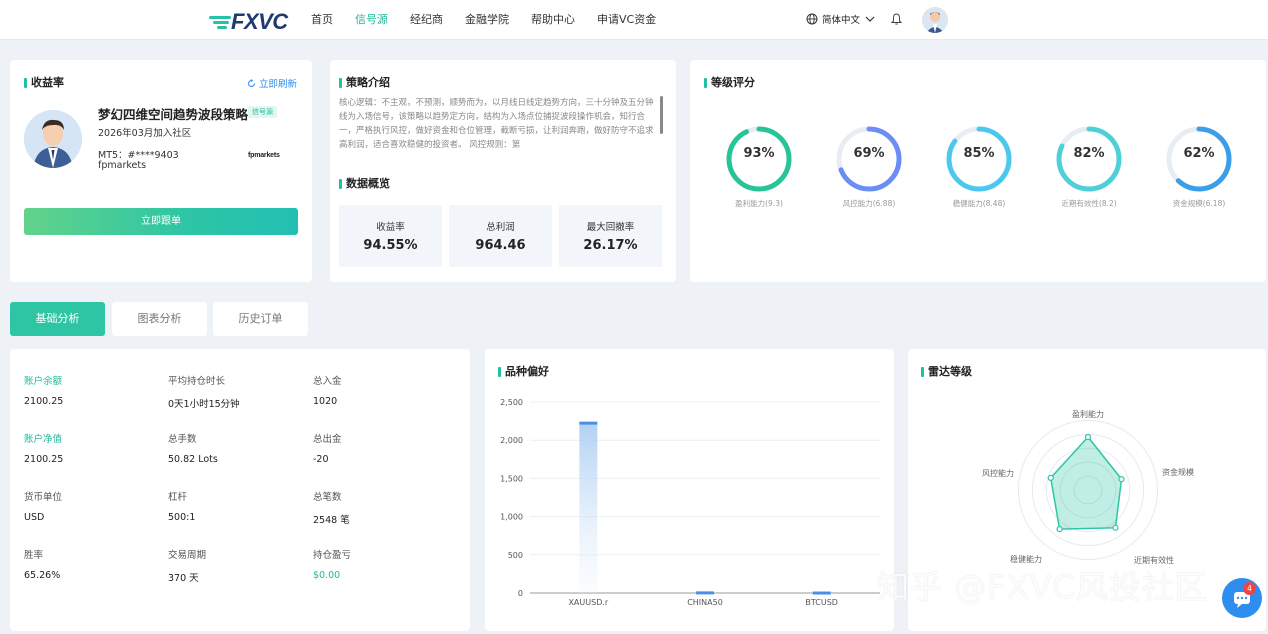 This screenshot has height=634, width=1268. What do you see at coordinates (173, 114) in the screenshot?
I see `strategy-name: 梦幻四维空间趋势波段策略` at bounding box center [173, 114].